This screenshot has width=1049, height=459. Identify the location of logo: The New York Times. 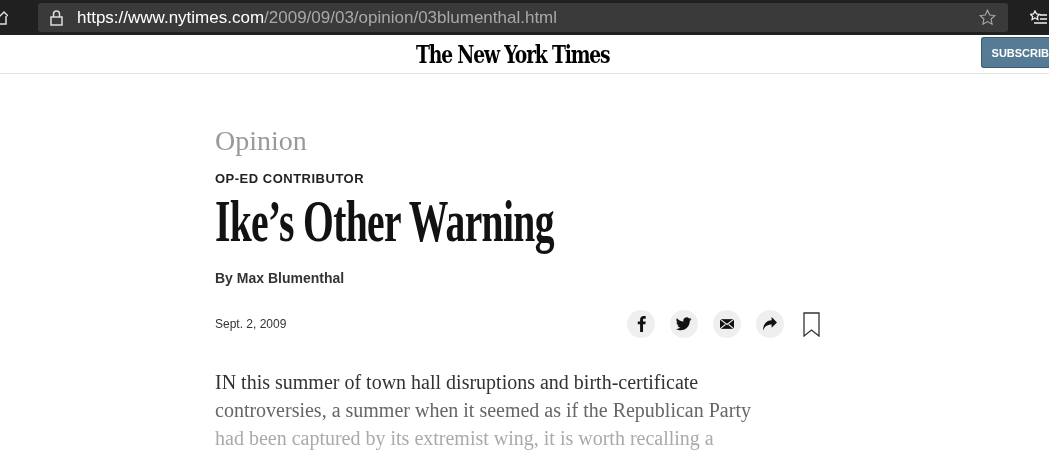
(513, 54).